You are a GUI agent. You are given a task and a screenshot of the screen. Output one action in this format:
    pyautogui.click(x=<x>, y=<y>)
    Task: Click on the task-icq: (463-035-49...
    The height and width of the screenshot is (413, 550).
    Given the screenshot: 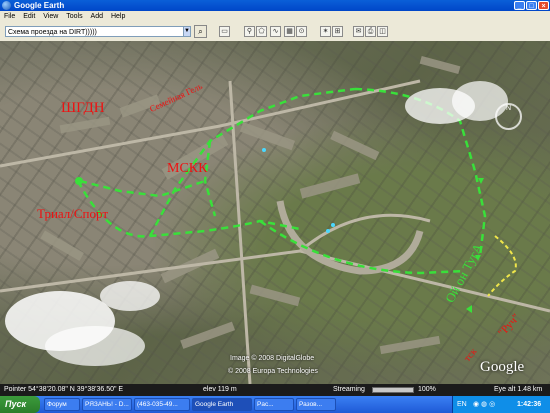 What is the action you would take?
    pyautogui.click(x=162, y=404)
    